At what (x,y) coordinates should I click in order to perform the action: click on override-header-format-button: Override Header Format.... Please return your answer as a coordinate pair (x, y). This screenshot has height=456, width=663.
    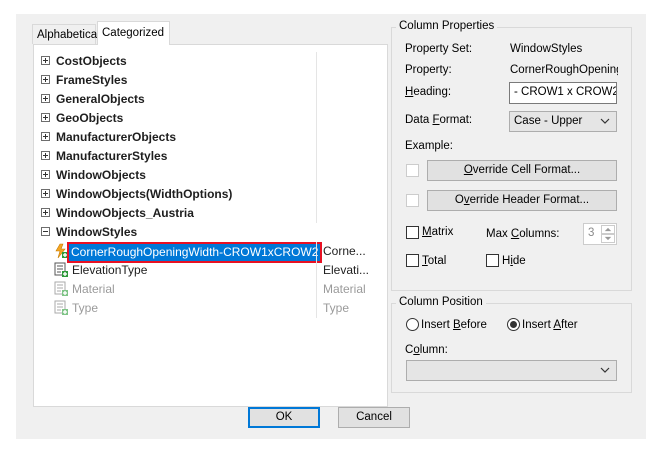
    Looking at the image, I should click on (522, 200).